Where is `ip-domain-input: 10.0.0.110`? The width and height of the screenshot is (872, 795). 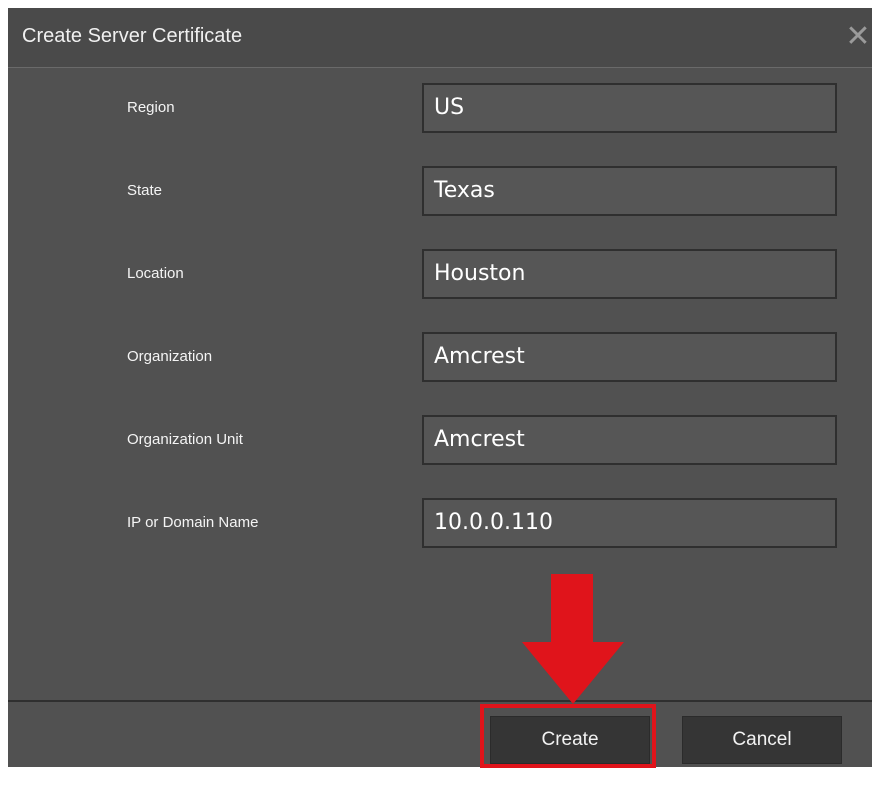 ip-domain-input: 10.0.0.110 is located at coordinates (629, 523).